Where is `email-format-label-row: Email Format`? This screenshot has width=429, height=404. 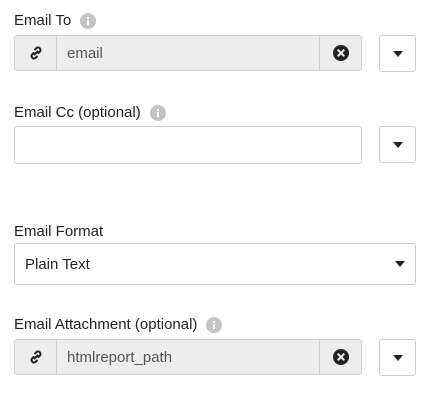
email-format-label-row: Email Format is located at coordinates (58, 232).